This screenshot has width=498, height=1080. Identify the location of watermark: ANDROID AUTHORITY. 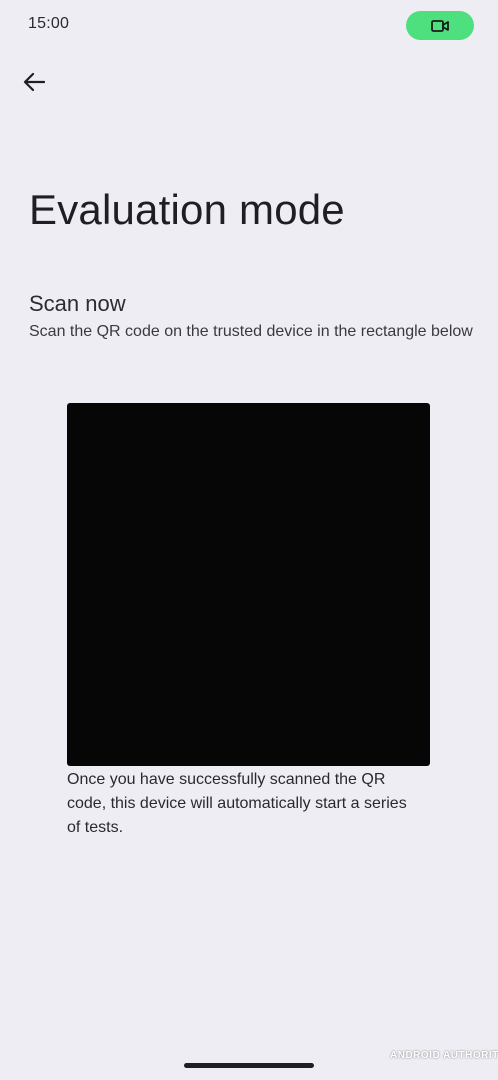
(444, 1055).